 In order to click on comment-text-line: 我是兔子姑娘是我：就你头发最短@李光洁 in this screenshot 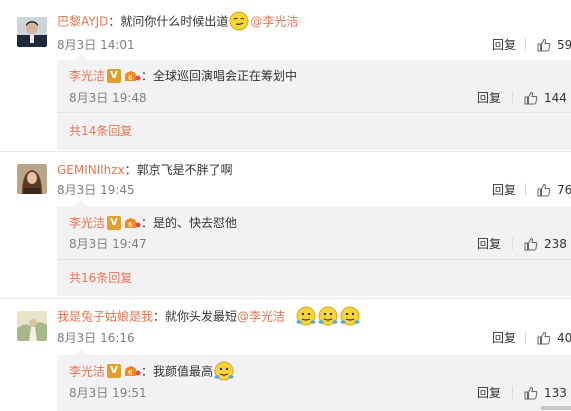, I will do `click(209, 316)`.